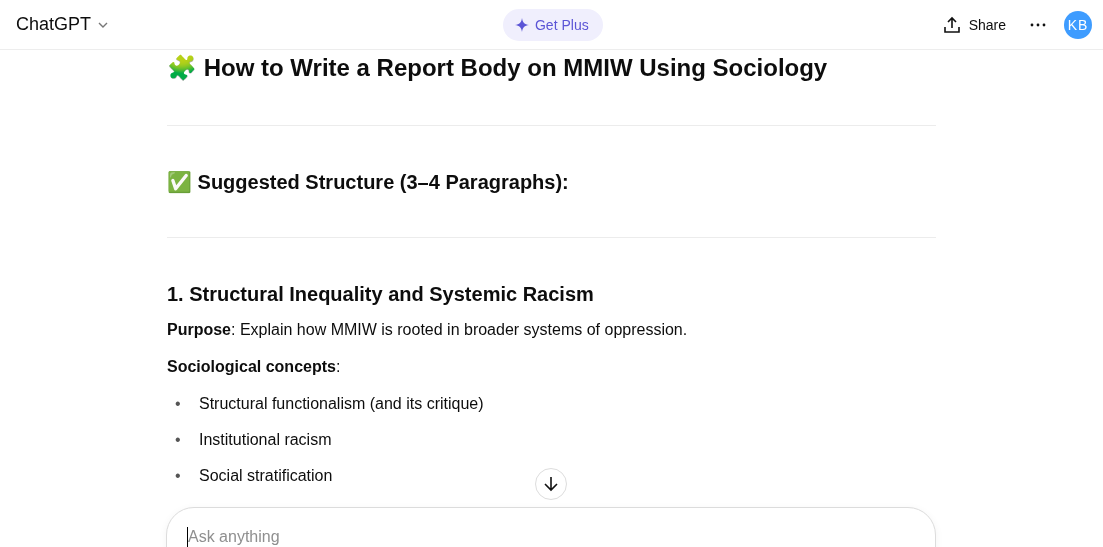 This screenshot has height=547, width=1103. What do you see at coordinates (428, 330) in the screenshot?
I see `paragraph: Purpose: Explain how MMIW is rooted in broader systems of oppression.` at bounding box center [428, 330].